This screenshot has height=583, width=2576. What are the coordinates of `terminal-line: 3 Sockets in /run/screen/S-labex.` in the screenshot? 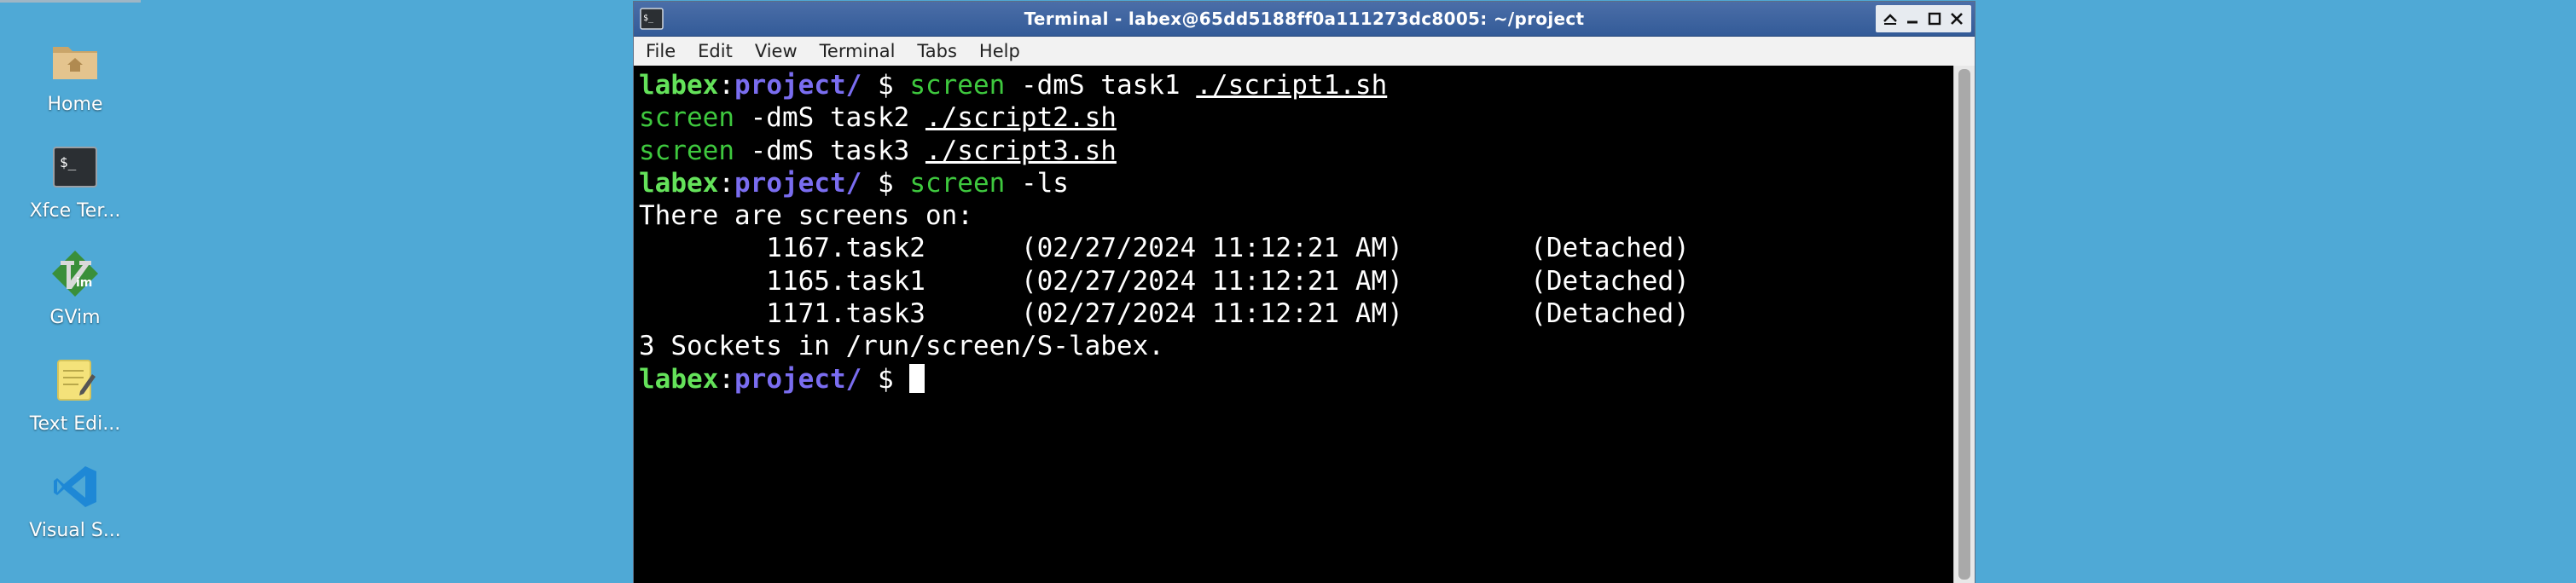 It's located at (1294, 346).